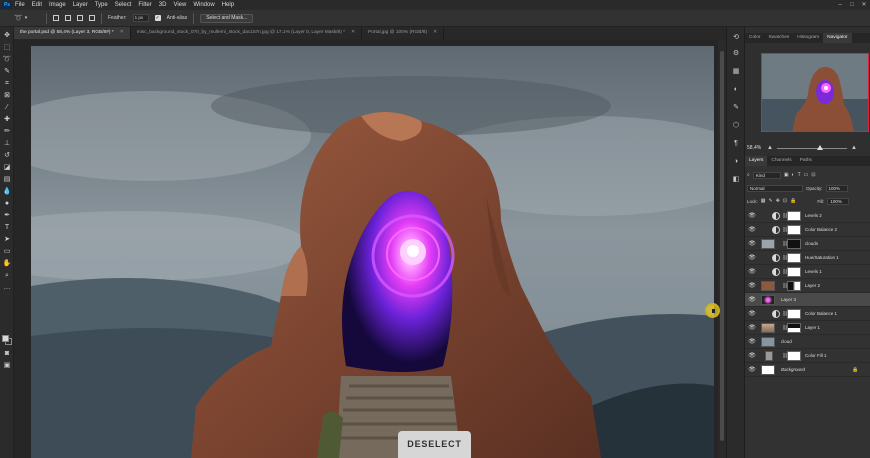  Describe the element at coordinates (7, 48) in the screenshot. I see `marquee-tool-icon: ⬚` at that location.